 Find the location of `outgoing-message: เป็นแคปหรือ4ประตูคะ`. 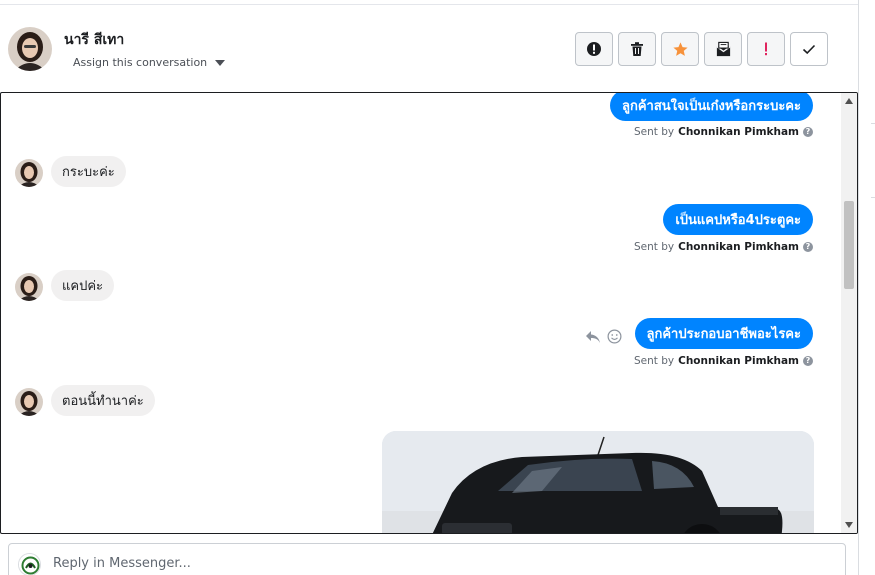

outgoing-message: เป็นแคปหรือ4ประตูคะ is located at coordinates (738, 219).